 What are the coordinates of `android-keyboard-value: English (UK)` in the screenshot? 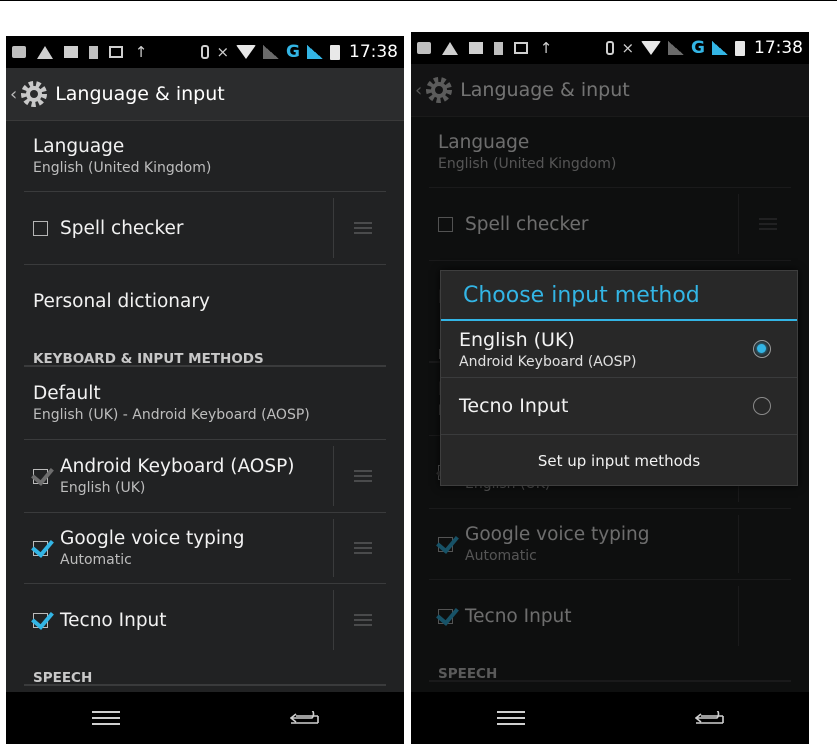 It's located at (103, 488).